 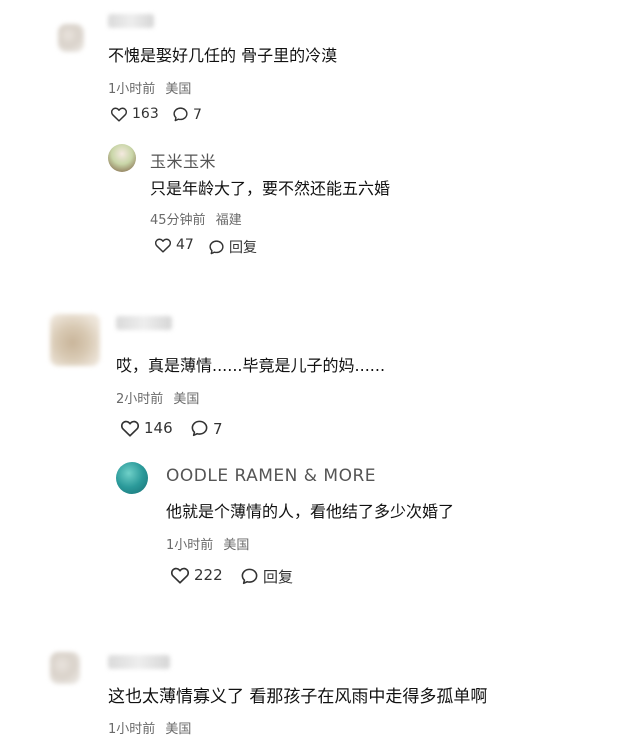 I want to click on comment-meta: 2小时前 美国, so click(x=157, y=397).